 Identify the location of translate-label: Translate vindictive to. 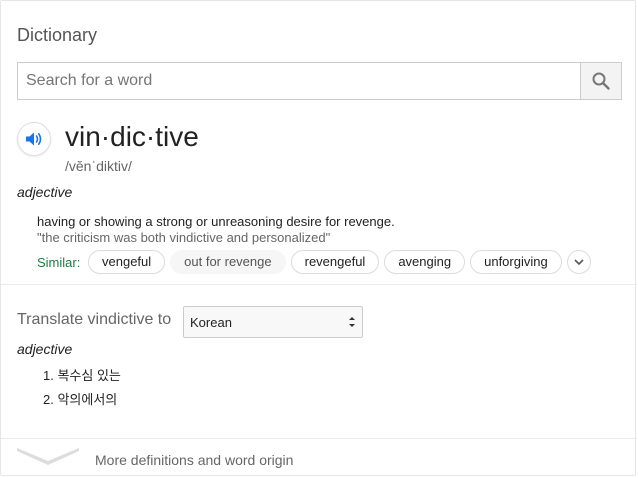
(94, 319).